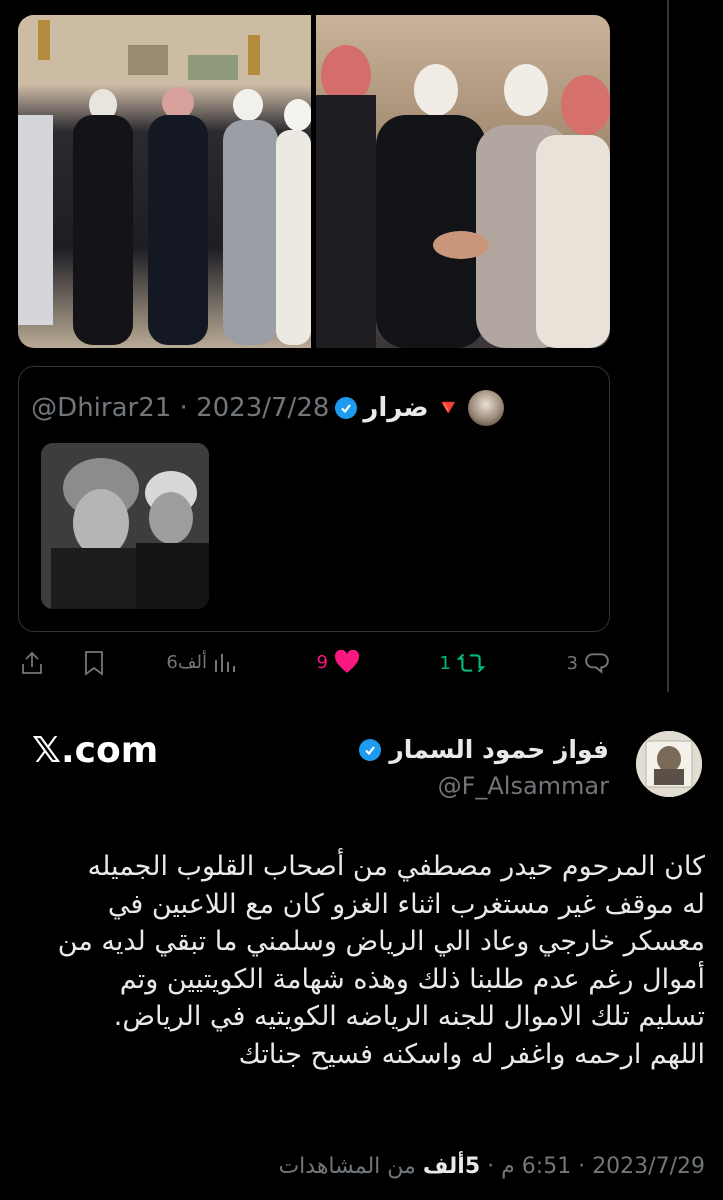  I want to click on author-avatar-image, so click(669, 764).